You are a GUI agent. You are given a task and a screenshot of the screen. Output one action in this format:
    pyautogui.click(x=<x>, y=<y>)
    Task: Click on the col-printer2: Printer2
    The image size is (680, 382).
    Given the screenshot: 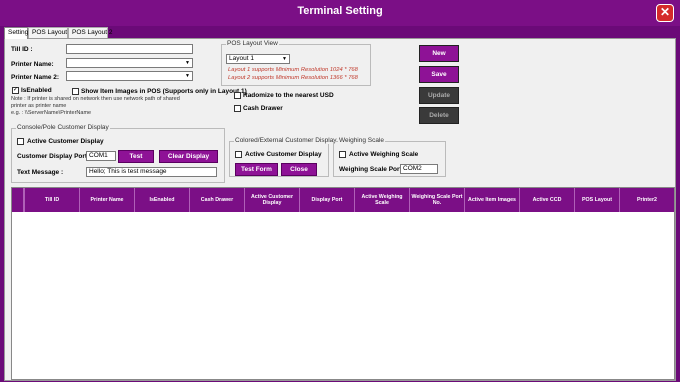 What is the action you would take?
    pyautogui.click(x=646, y=200)
    